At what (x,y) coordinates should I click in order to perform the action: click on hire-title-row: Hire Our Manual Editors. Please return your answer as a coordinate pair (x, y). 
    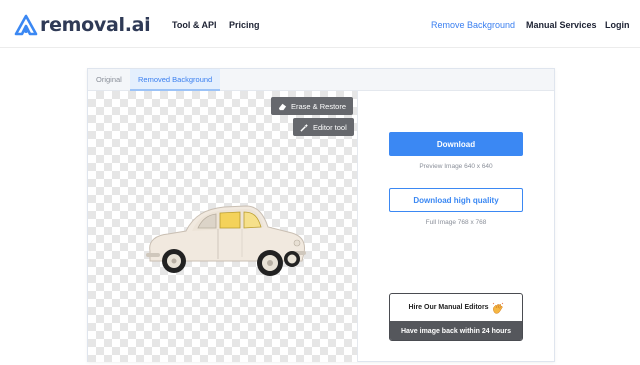
    Looking at the image, I should click on (456, 307).